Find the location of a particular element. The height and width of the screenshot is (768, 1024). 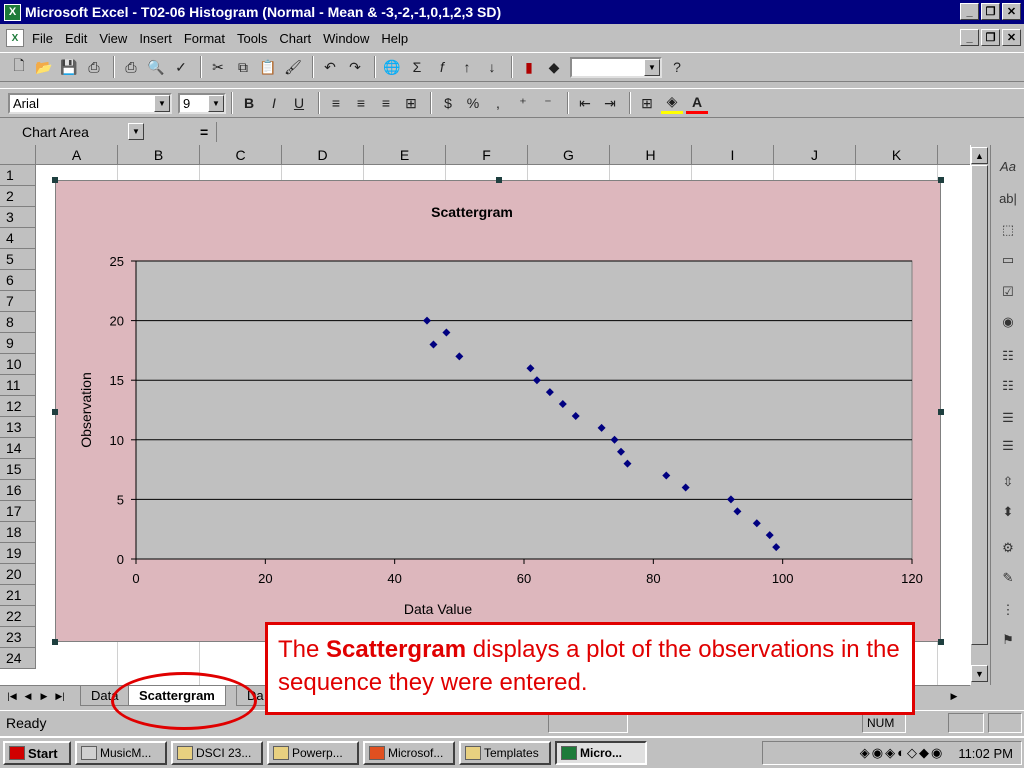

spinner-icon: ⬍ is located at coordinates (1008, 512).